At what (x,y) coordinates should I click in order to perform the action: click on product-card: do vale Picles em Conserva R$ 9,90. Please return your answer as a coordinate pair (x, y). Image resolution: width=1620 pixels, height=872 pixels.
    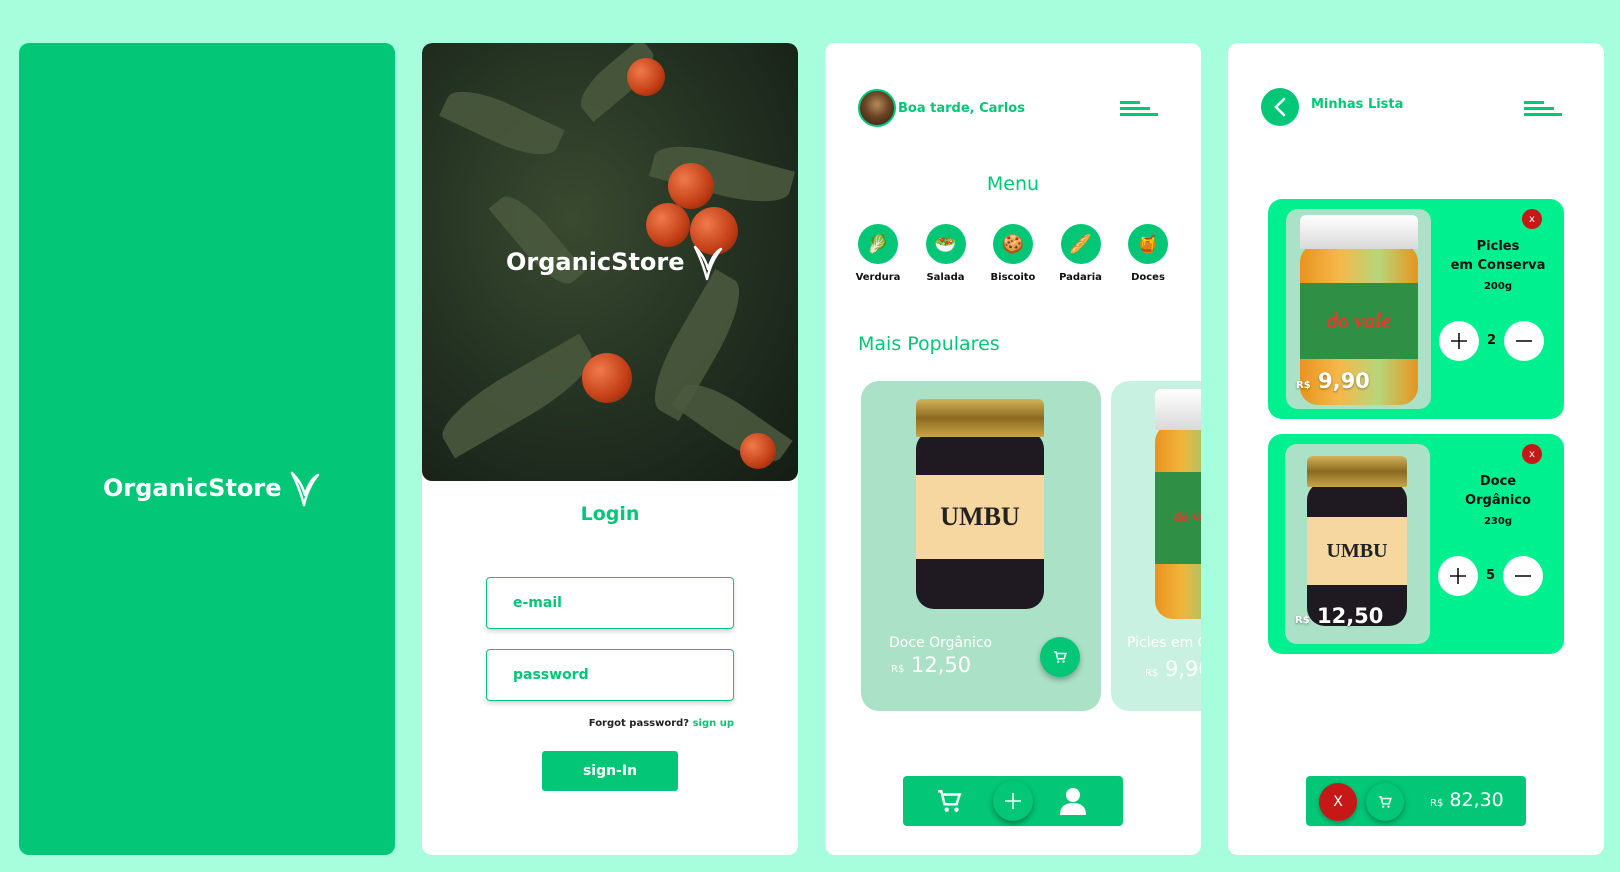
    Looking at the image, I should click on (1156, 546).